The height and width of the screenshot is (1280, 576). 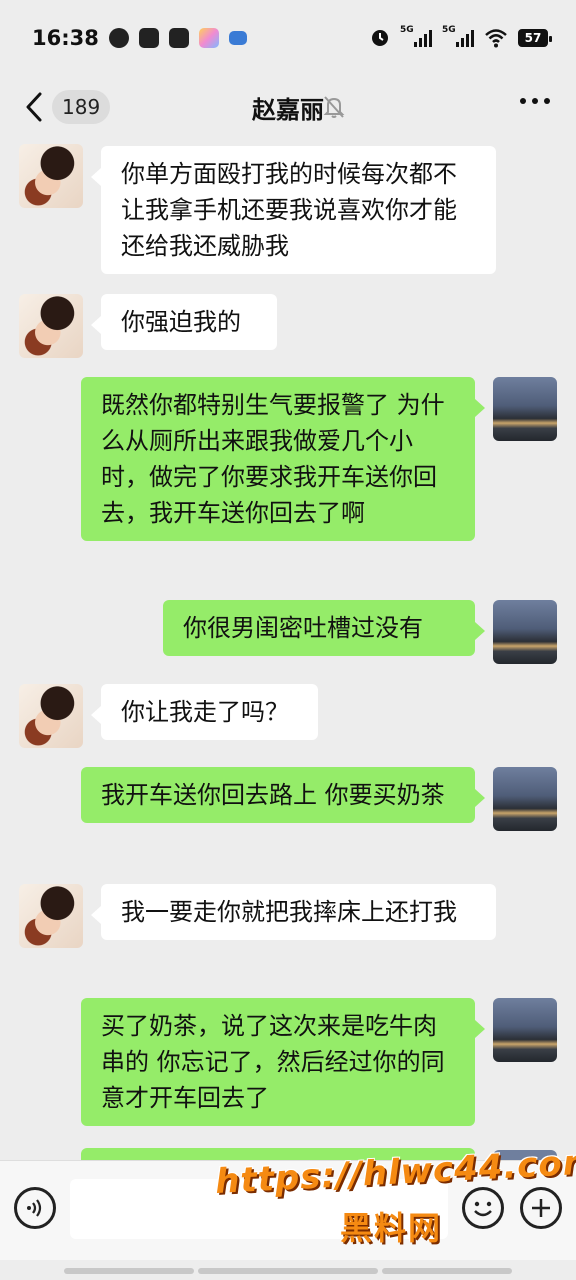 I want to click on message-bubble-received: 你强迫我的, so click(x=184, y=322).